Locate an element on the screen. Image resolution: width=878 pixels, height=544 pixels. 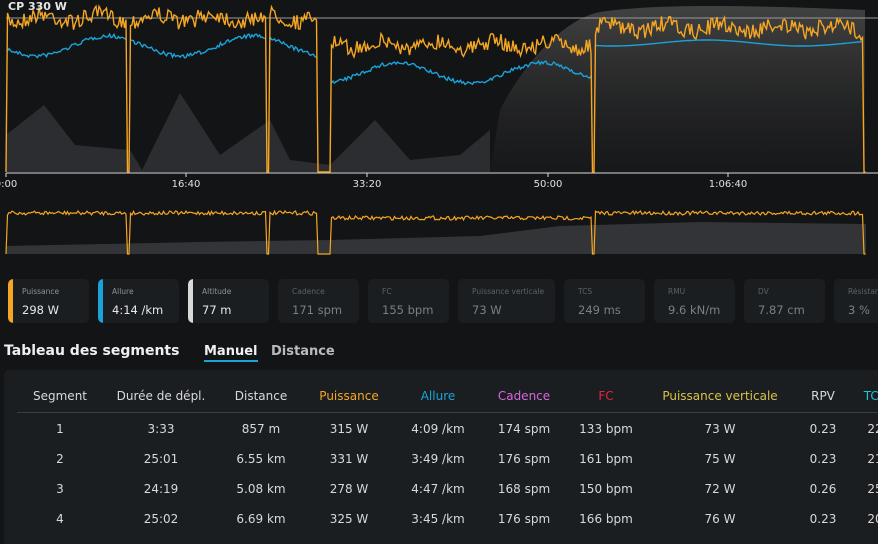
metric-card-puissance: Puissance 298 W is located at coordinates (48, 301).